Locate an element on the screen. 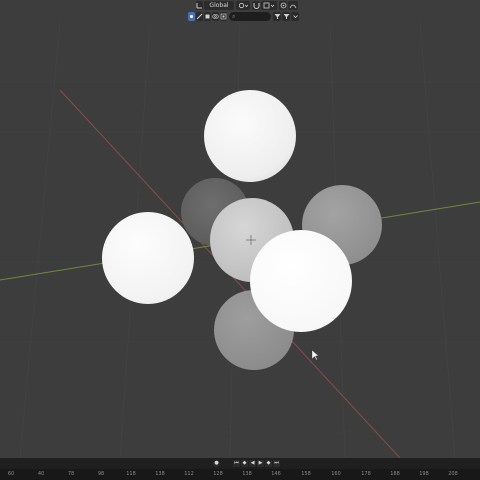  search-icon: ⌕ is located at coordinates (234, 16).